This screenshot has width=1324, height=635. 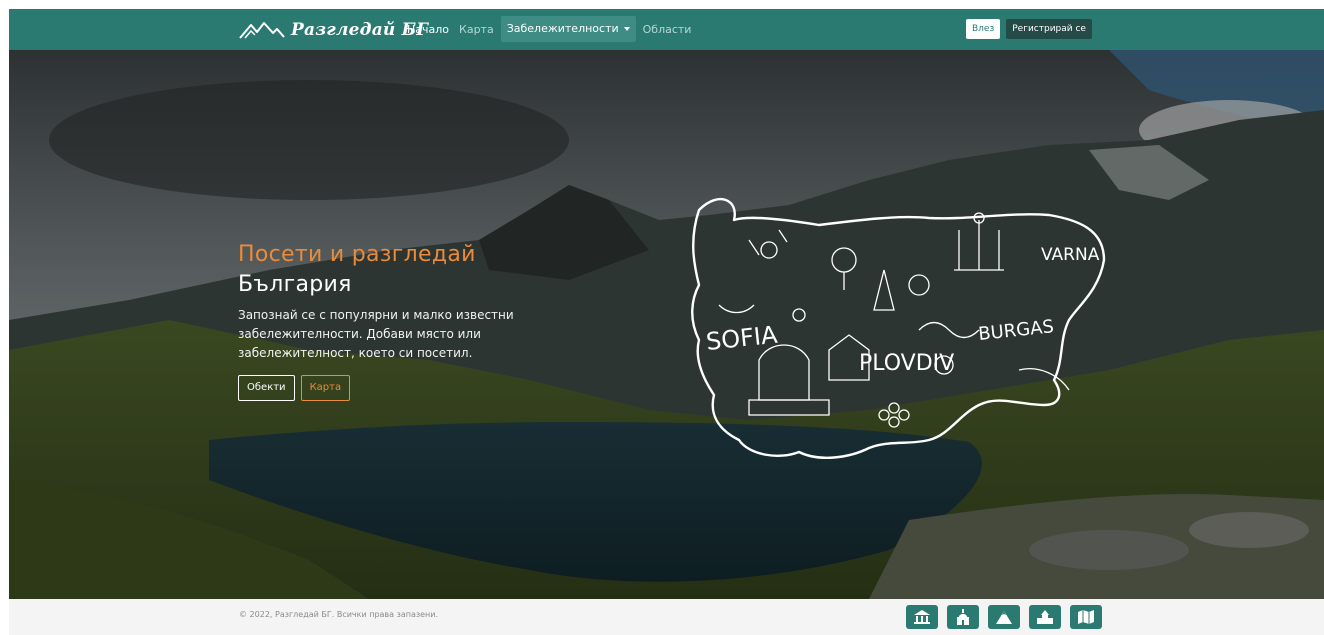 What do you see at coordinates (262, 30) in the screenshot?
I see `mountains-logo-icon` at bounding box center [262, 30].